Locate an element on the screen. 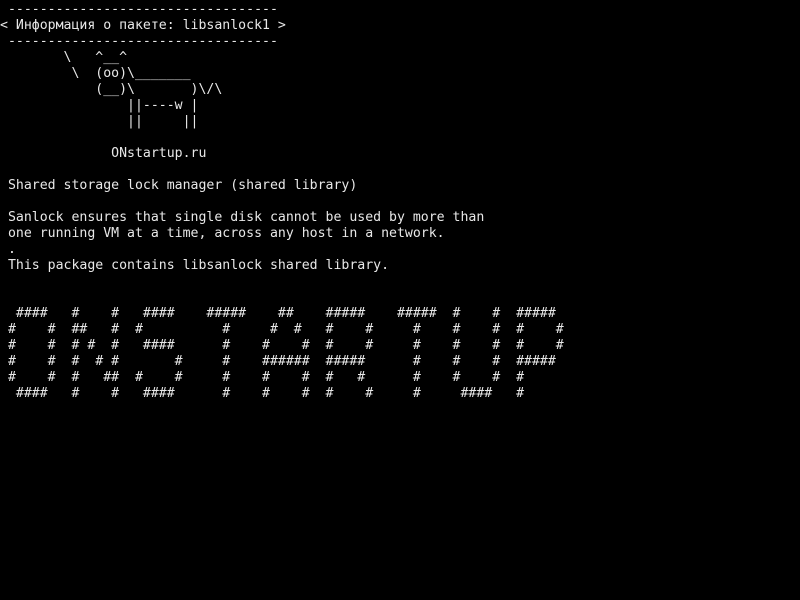 This screenshot has width=800, height=600. banner-art-line: #### # # #### # # # # # # #### # is located at coordinates (262, 393).